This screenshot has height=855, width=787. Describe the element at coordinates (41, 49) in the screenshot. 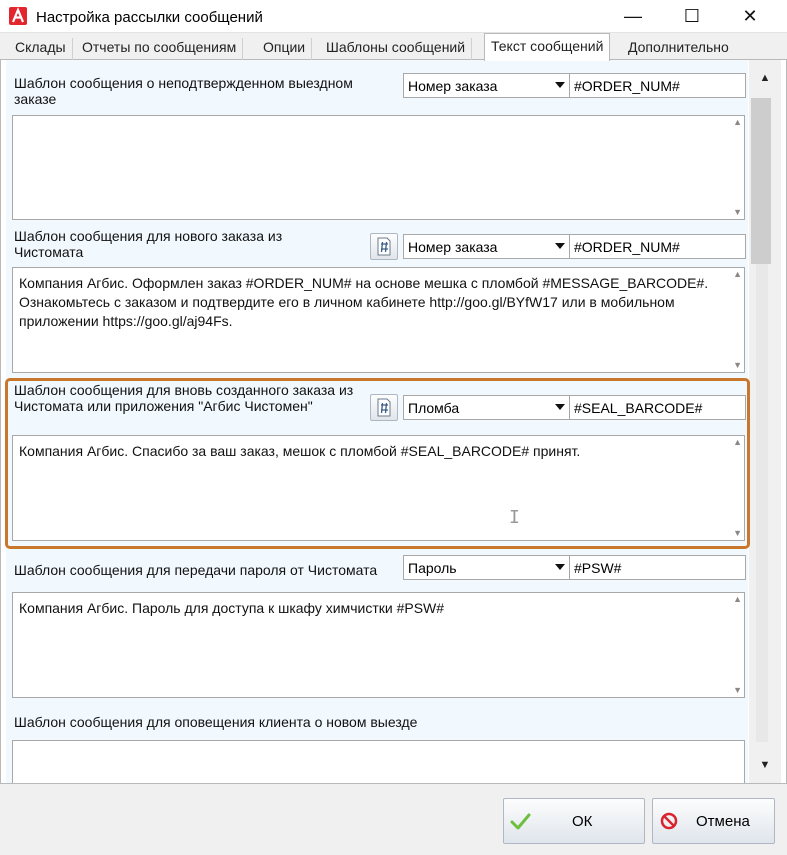

I see `tab-warehouses: Склады` at that location.